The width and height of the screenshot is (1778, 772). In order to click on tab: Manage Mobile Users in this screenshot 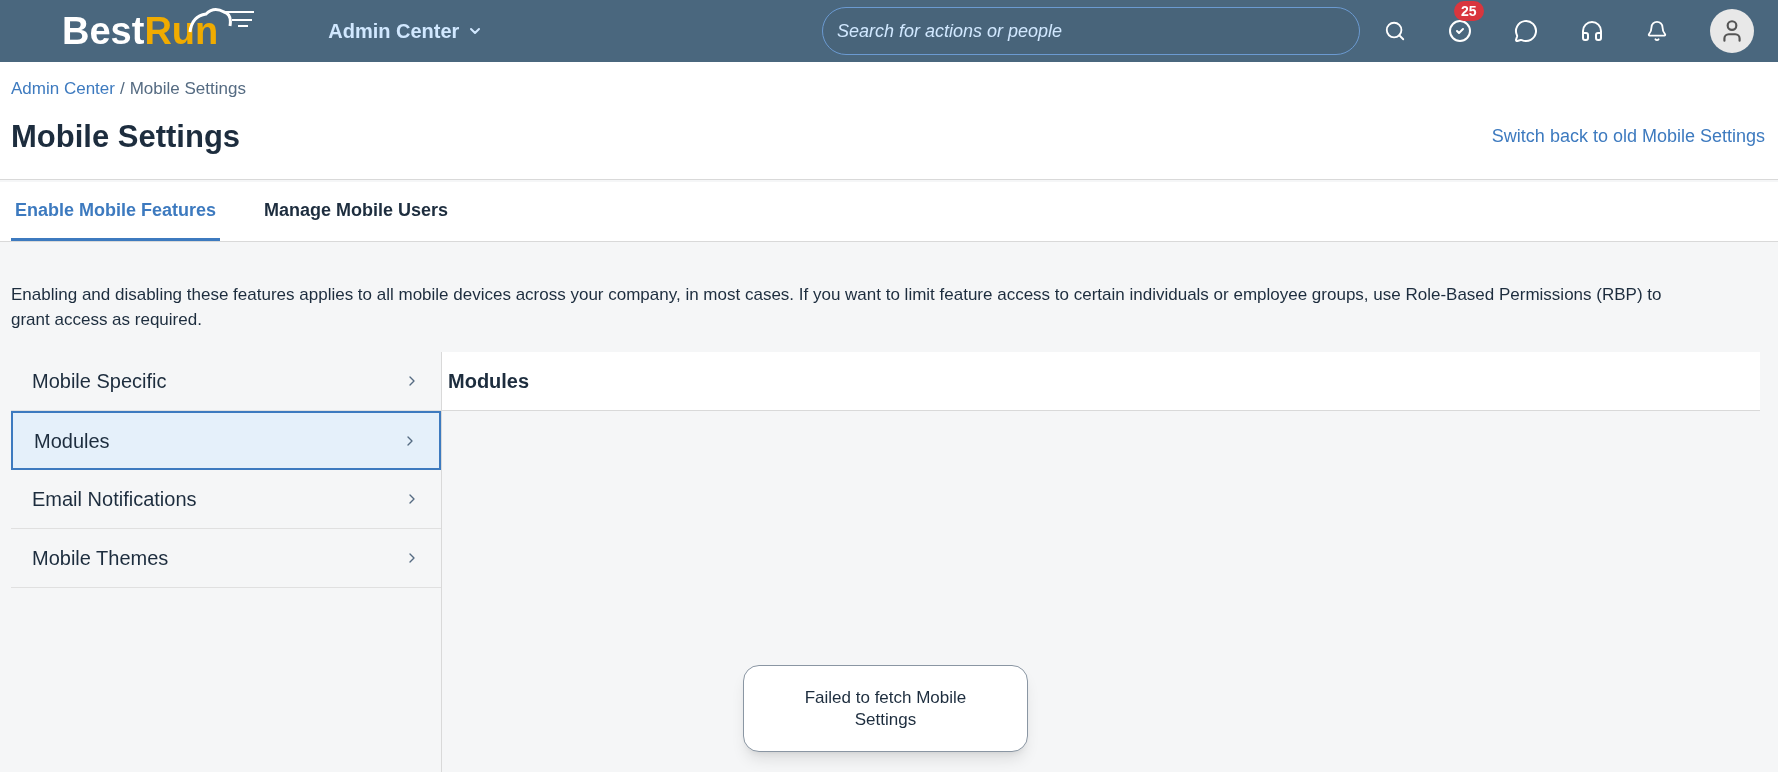, I will do `click(356, 211)`.